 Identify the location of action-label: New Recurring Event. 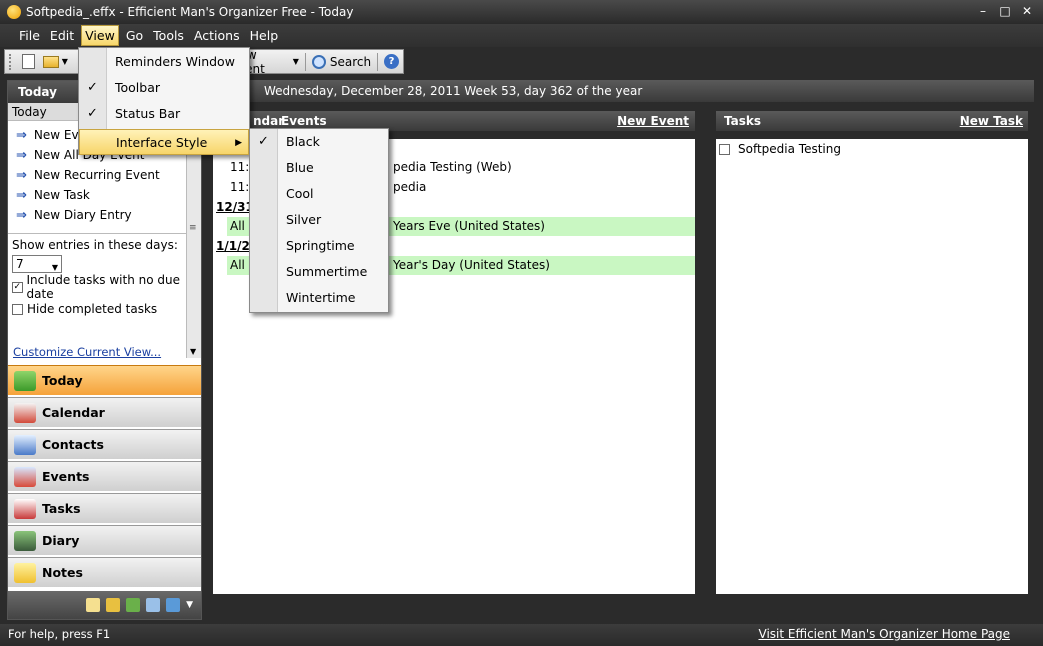
(96, 175).